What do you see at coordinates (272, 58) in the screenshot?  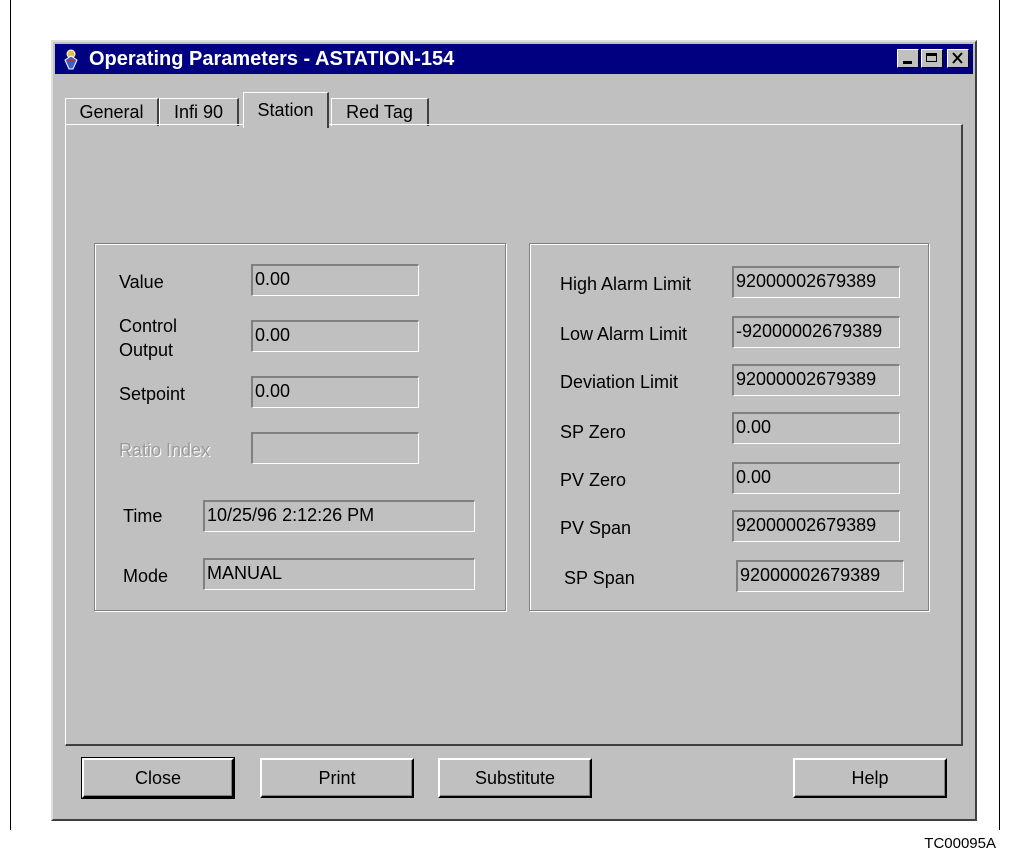 I see `window-title: Operating Parameters - ASTATION-154` at bounding box center [272, 58].